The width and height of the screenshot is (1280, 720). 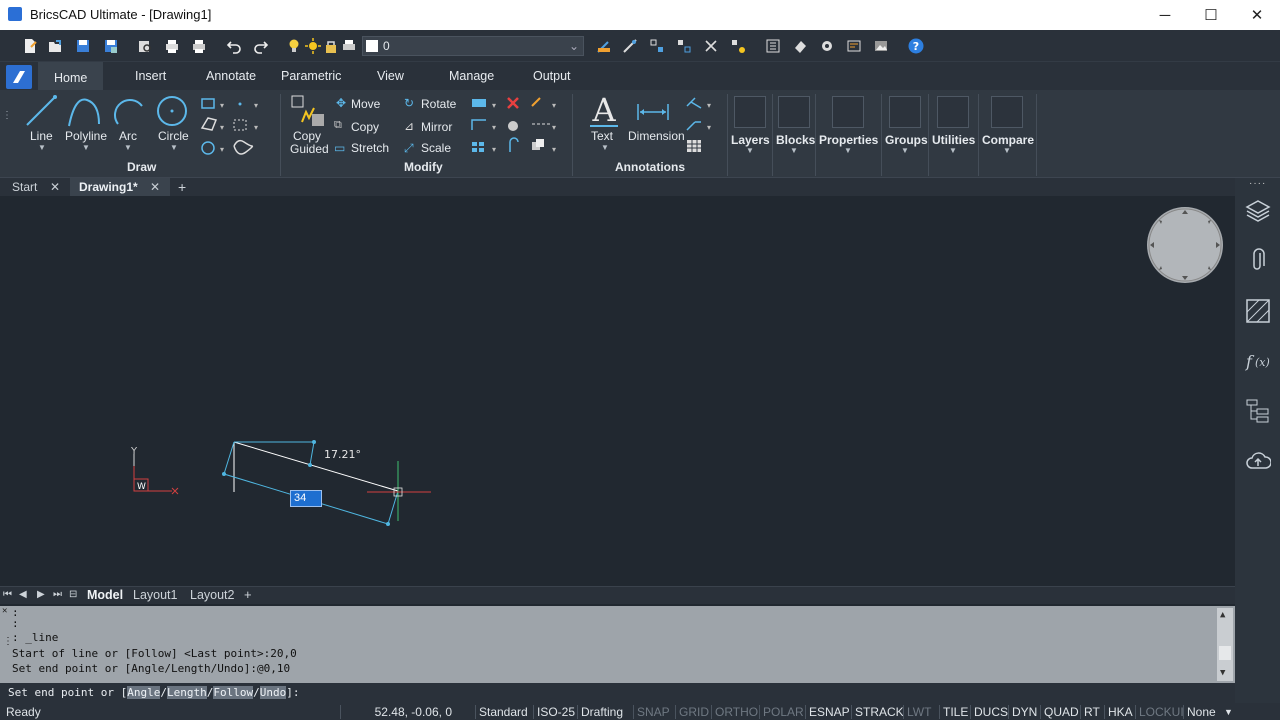 What do you see at coordinates (848, 112) in the screenshot?
I see `properties-panel-box-icon` at bounding box center [848, 112].